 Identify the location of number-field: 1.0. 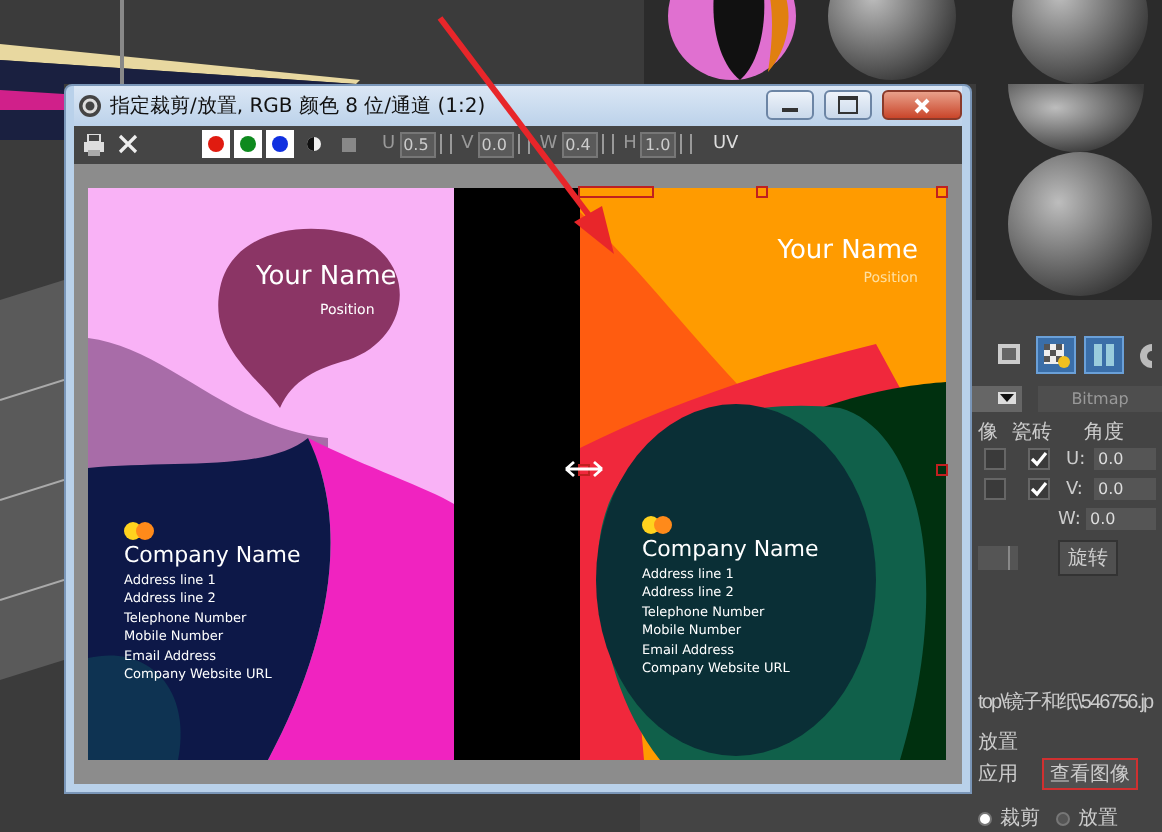
(658, 144).